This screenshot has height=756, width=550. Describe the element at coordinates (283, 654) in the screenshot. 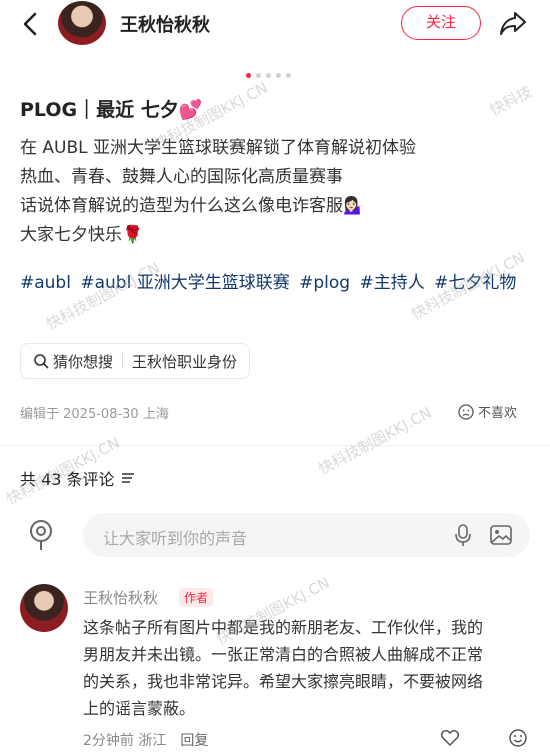

I see `comment-text-line: 男朋友并未出镜。一张正常清白的合照被人曲解成不正常` at that location.